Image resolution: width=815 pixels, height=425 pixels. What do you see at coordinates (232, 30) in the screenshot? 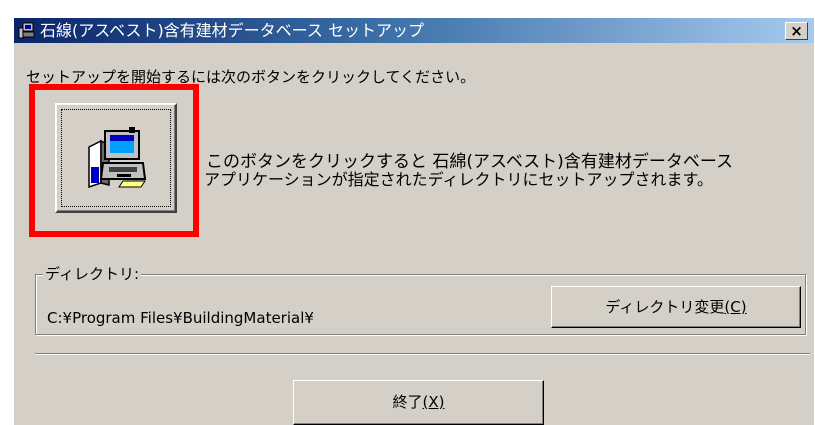
I see `window-title: 石線(アスベスト)含有建材データベース セットアップ` at bounding box center [232, 30].